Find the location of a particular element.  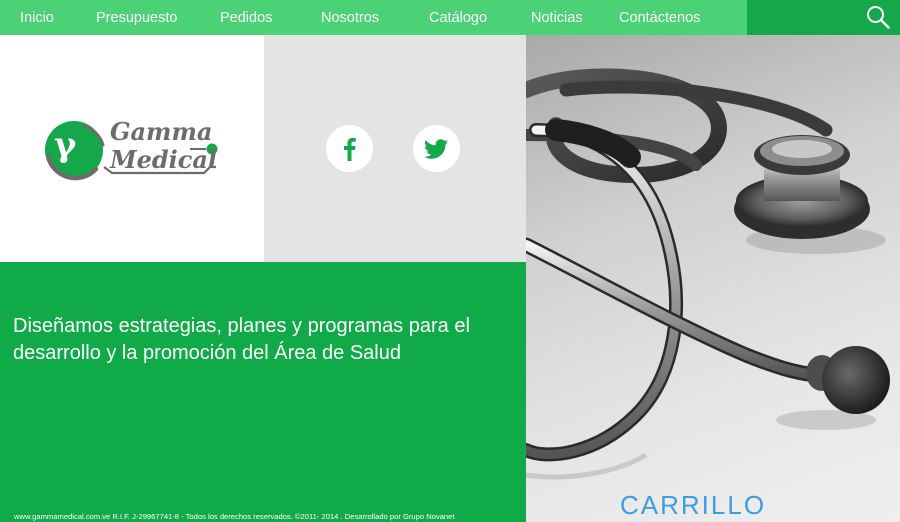

twitter-button is located at coordinates (436, 148).